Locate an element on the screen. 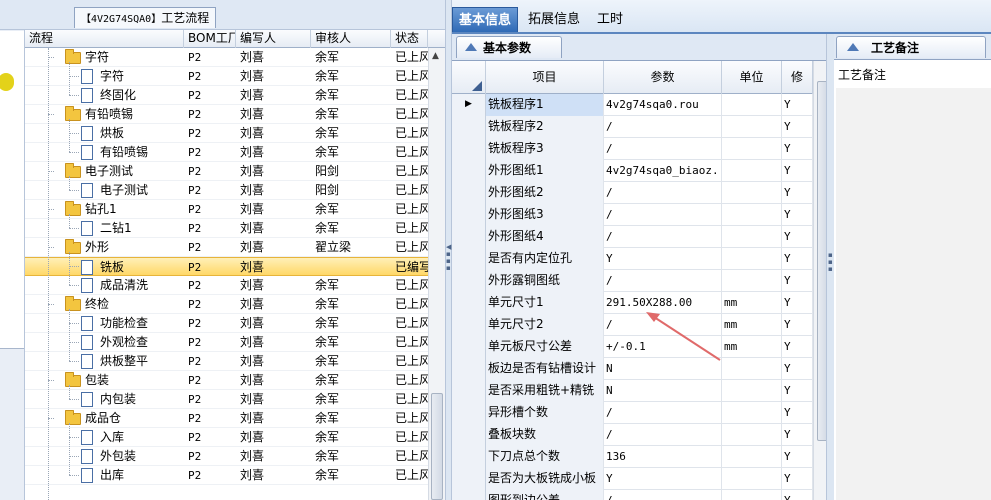 This screenshot has width=991, height=500. process-notes-textarea is located at coordinates (913, 294).